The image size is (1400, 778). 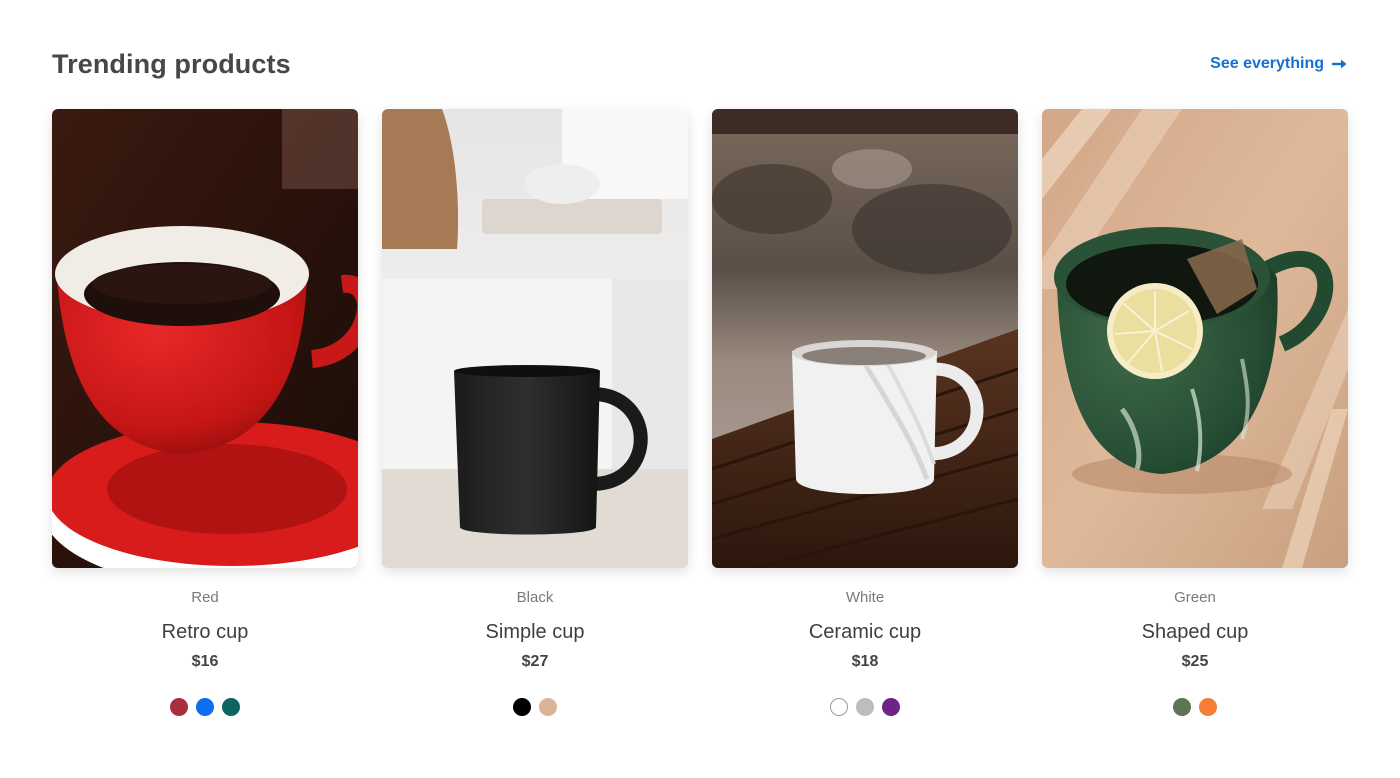 I want to click on color-swatch-green, so click(x=1182, y=707).